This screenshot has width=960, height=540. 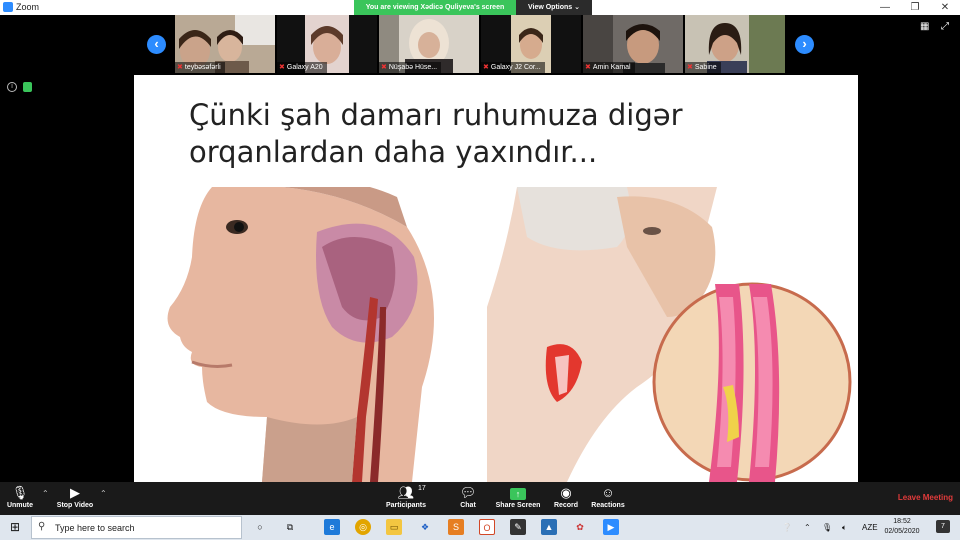 What do you see at coordinates (260, 527) in the screenshot?
I see `cortana-icon: ○` at bounding box center [260, 527].